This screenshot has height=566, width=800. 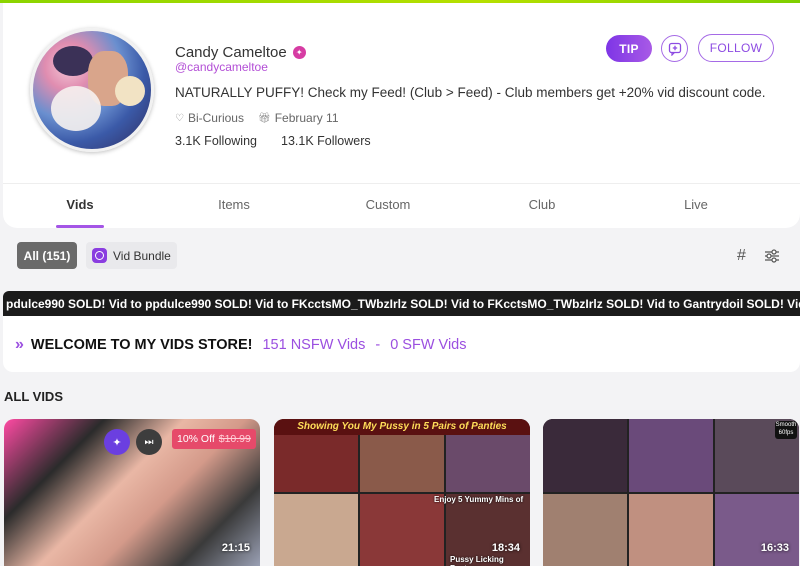 What do you see at coordinates (141, 345) in the screenshot?
I see `welcome-title: WELCOME TO MY VIDS STORE!` at bounding box center [141, 345].